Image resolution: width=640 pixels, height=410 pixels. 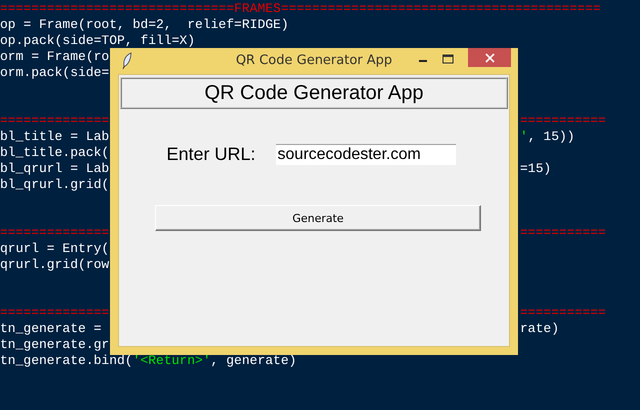 What do you see at coordinates (55, 73) in the screenshot?
I see `code-text: orm.pack(side=` at bounding box center [55, 73].